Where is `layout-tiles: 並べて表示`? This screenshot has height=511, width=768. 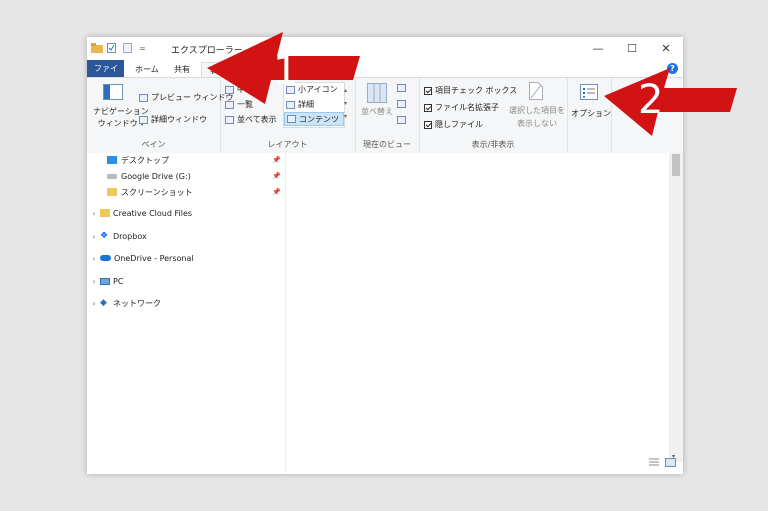
layout-tiles: 並べて表示 is located at coordinates (251, 119).